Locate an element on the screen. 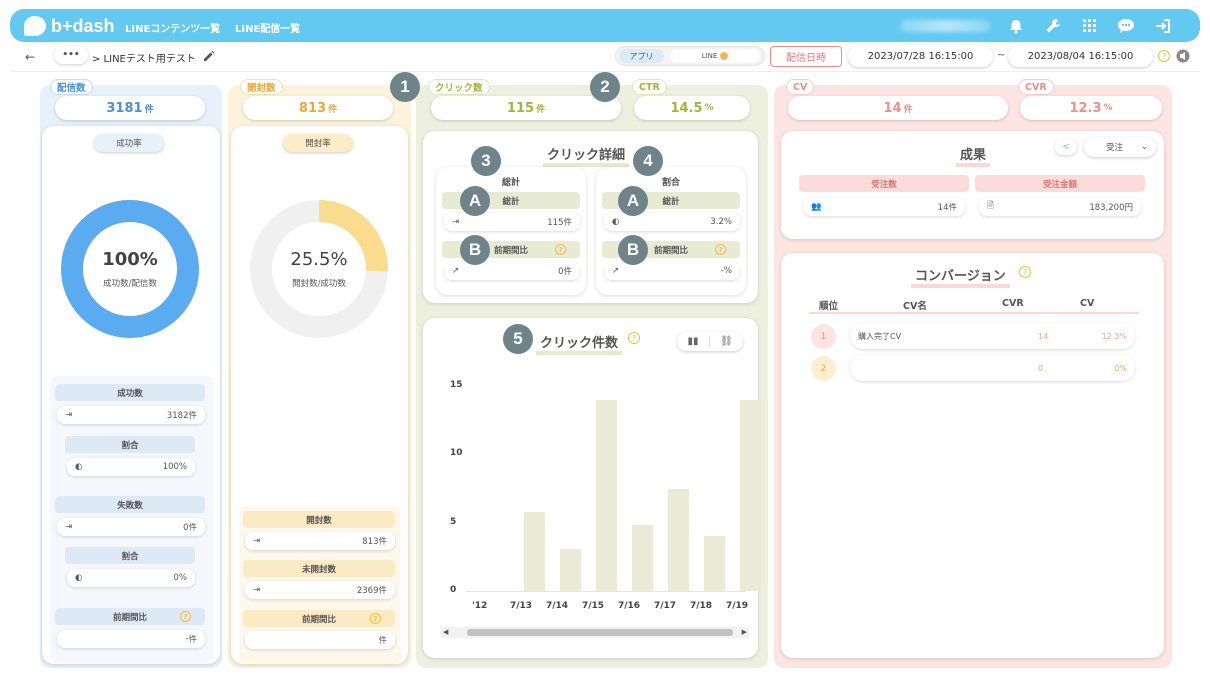  delivery-count: 3181 件 is located at coordinates (130, 108).